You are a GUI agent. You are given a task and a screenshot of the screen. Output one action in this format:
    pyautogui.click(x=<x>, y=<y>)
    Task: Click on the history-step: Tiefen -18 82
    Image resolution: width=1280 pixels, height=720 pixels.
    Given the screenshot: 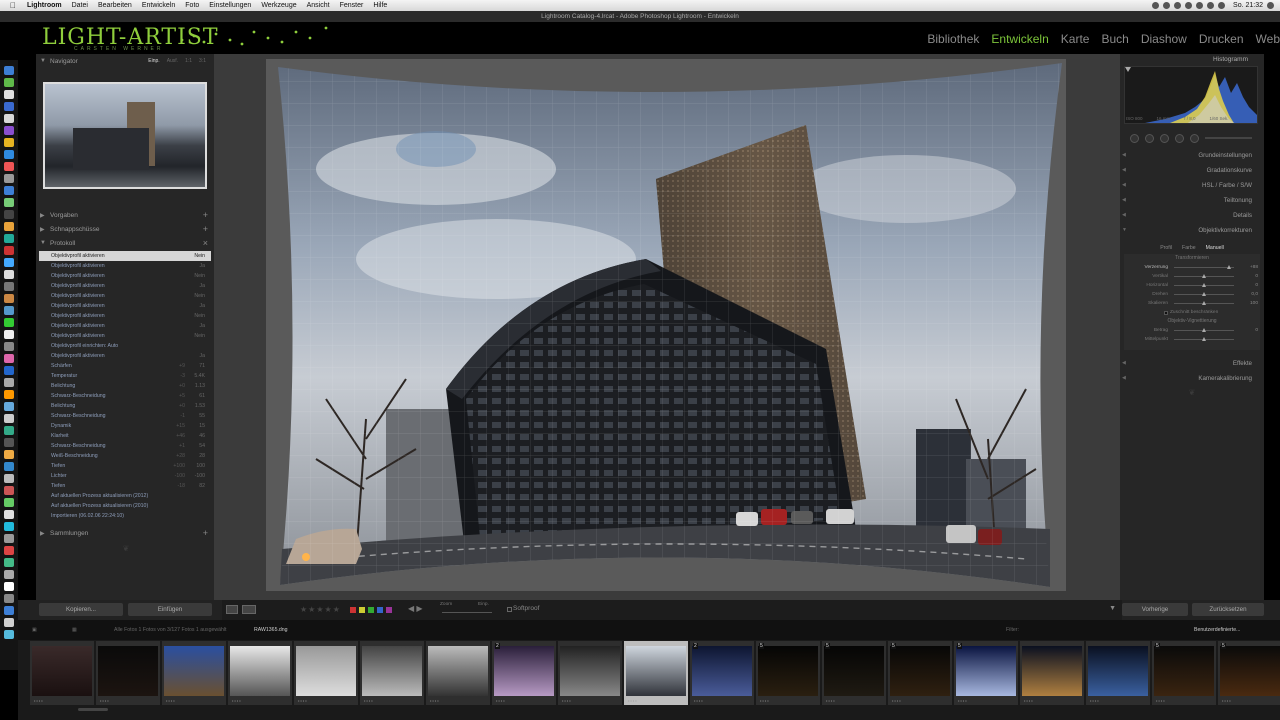 What is the action you would take?
    pyautogui.click(x=125, y=486)
    